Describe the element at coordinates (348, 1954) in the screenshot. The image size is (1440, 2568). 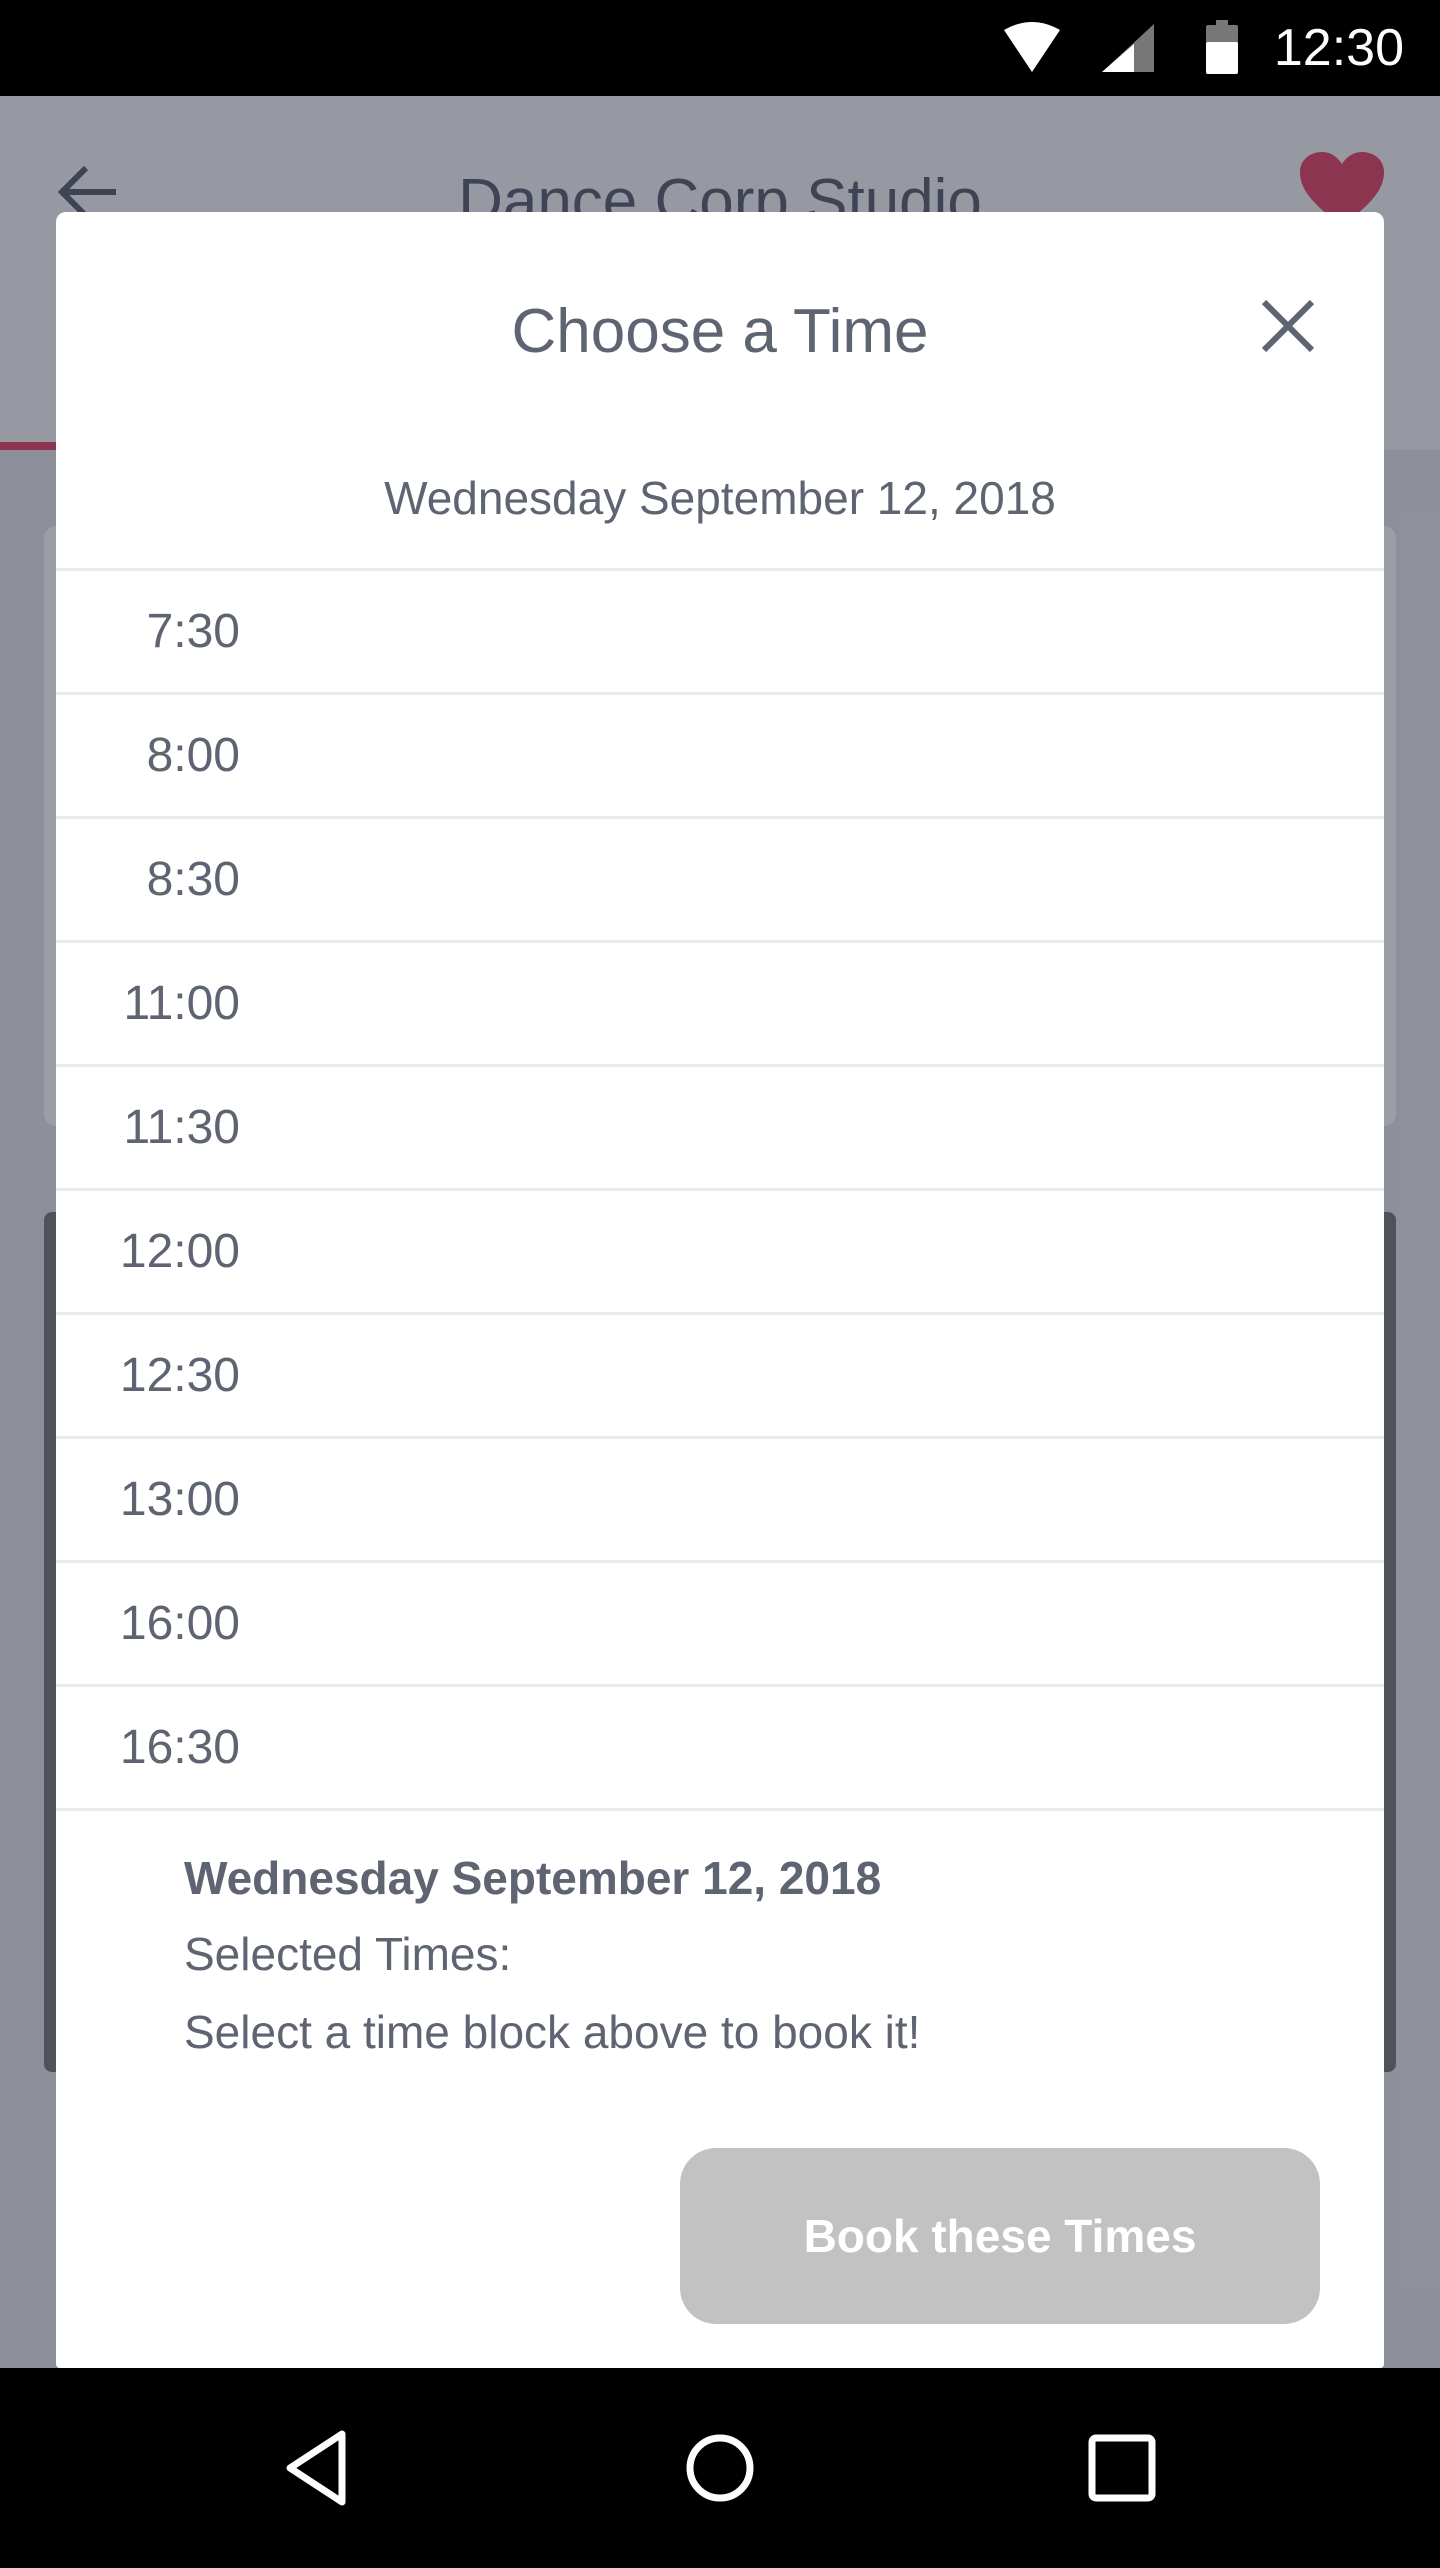
I see `selected-times-label: Selected Times:` at that location.